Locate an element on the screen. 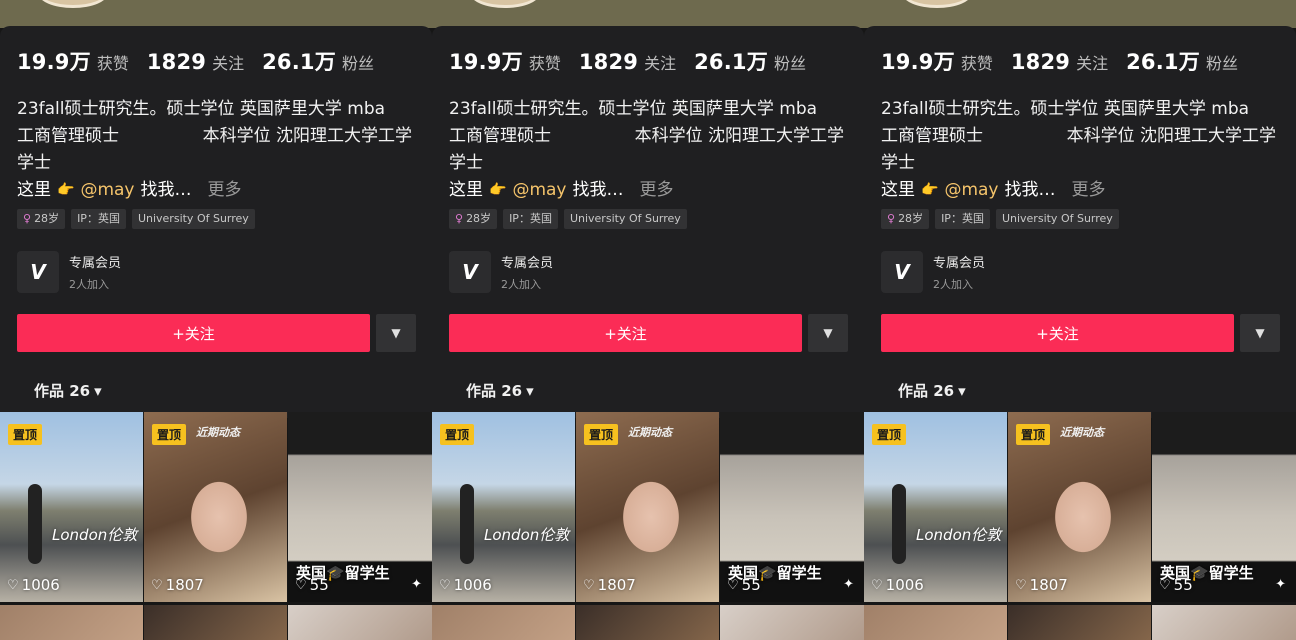  figure-shape is located at coordinates (467, 524).